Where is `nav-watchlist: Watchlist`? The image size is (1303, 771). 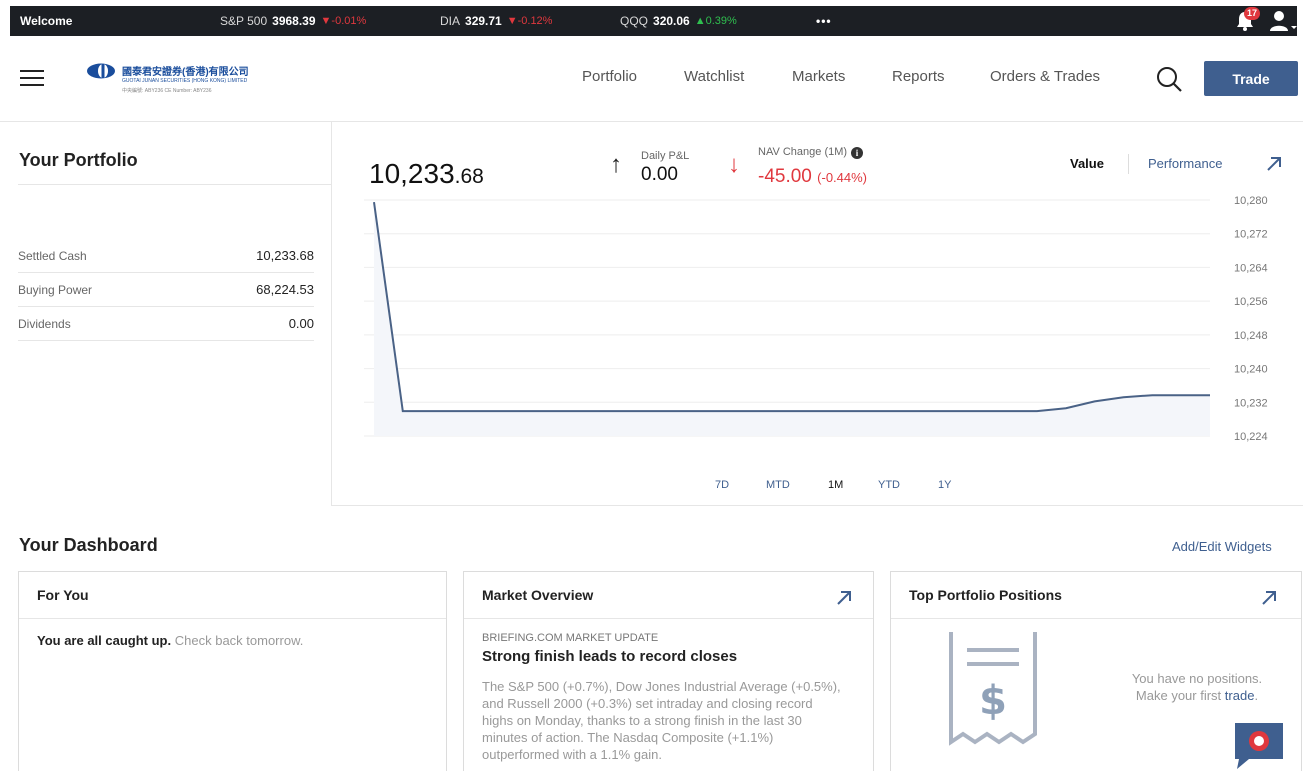
nav-watchlist: Watchlist is located at coordinates (714, 76).